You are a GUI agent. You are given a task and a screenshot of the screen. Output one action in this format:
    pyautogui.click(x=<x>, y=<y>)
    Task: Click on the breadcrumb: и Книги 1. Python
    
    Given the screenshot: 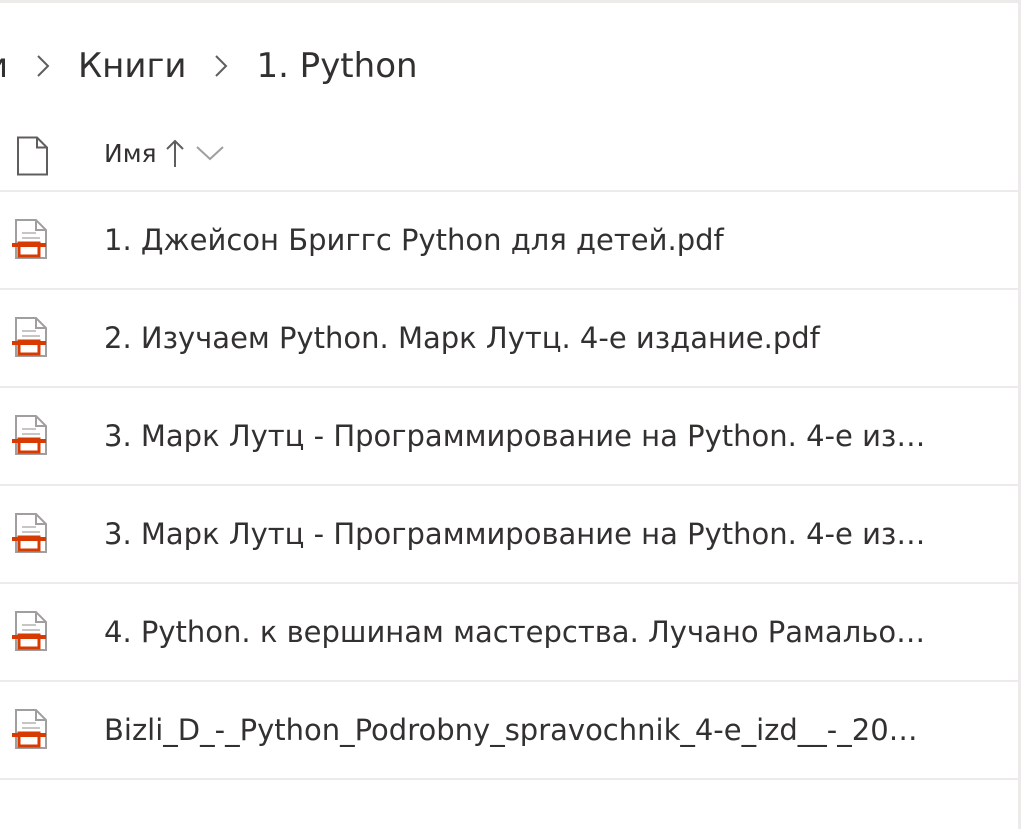 What is the action you would take?
    pyautogui.click(x=209, y=66)
    